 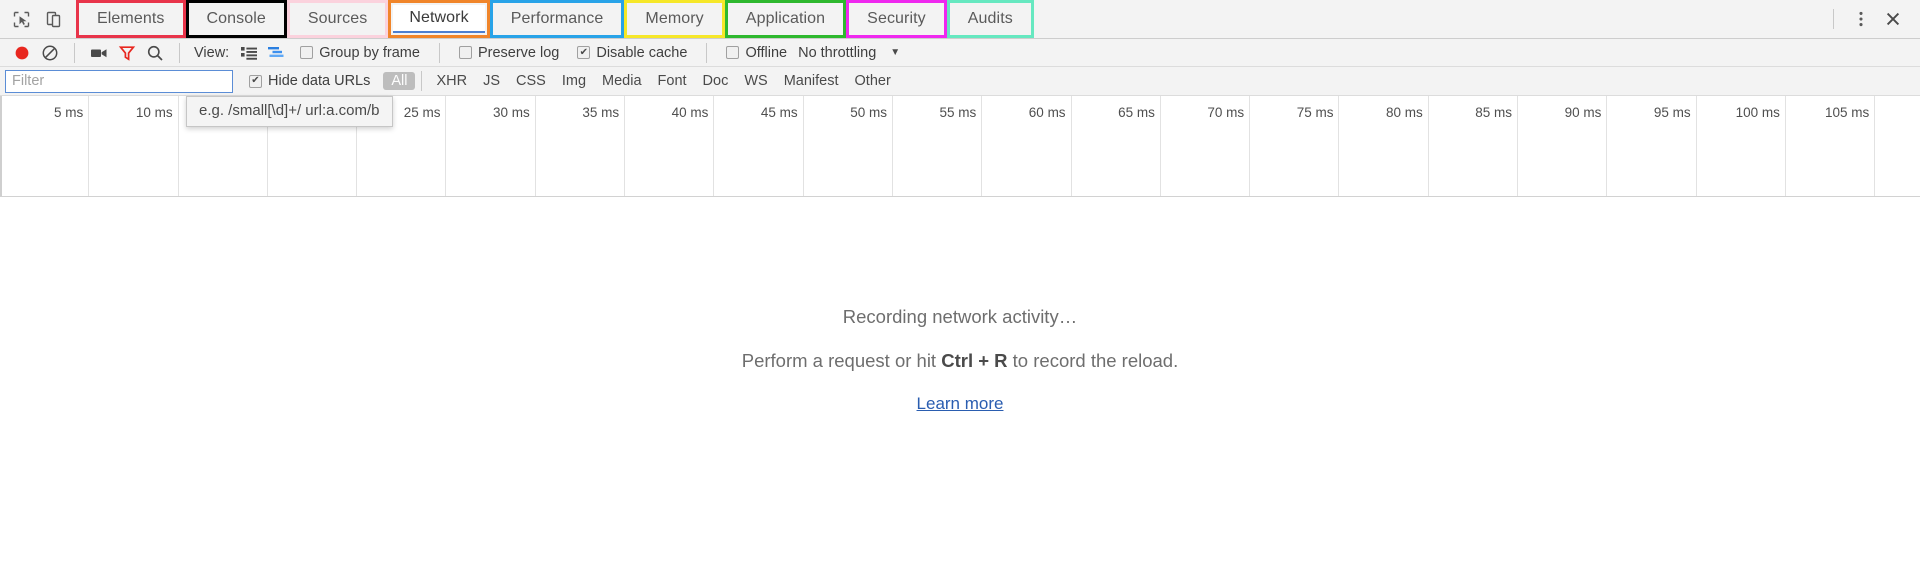 What do you see at coordinates (1897, 146) in the screenshot?
I see `timeline-tick: 11` at bounding box center [1897, 146].